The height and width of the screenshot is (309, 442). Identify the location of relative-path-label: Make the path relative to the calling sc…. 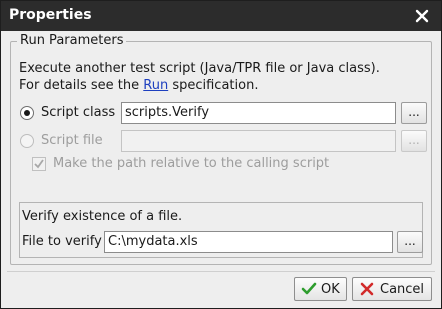
(191, 163).